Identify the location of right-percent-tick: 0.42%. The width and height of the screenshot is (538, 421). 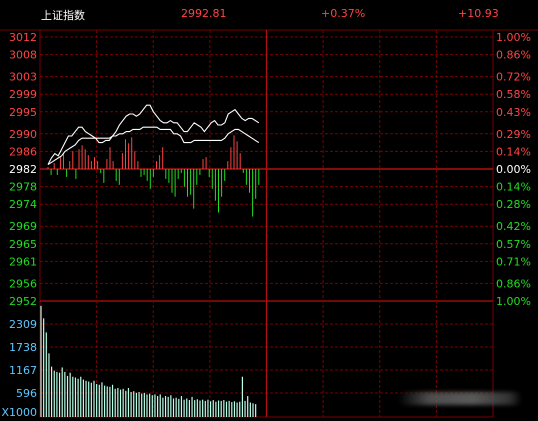
(513, 226).